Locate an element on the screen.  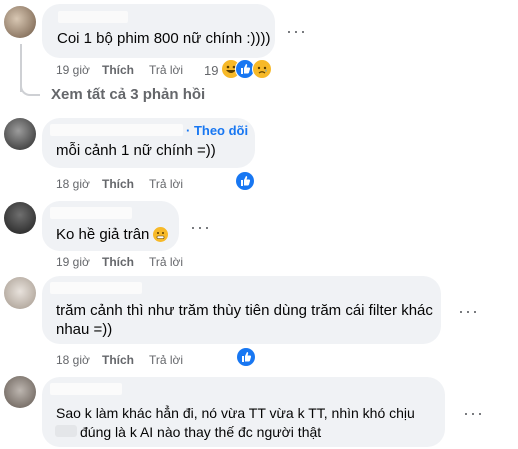
comment-text: Coi 1 bộ phim 800 nữ chính :)))) is located at coordinates (164, 38).